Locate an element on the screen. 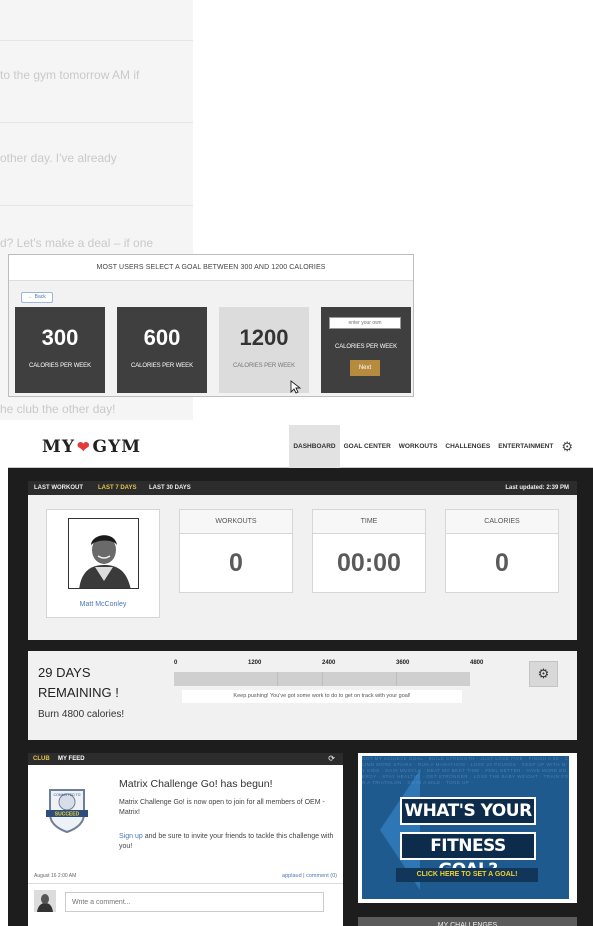 This screenshot has height=926, width=593. progress-bar is located at coordinates (322, 679).